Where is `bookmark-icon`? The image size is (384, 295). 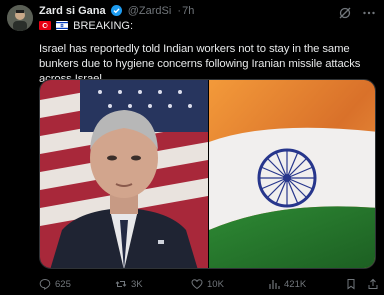 bookmark-icon is located at coordinates (351, 284).